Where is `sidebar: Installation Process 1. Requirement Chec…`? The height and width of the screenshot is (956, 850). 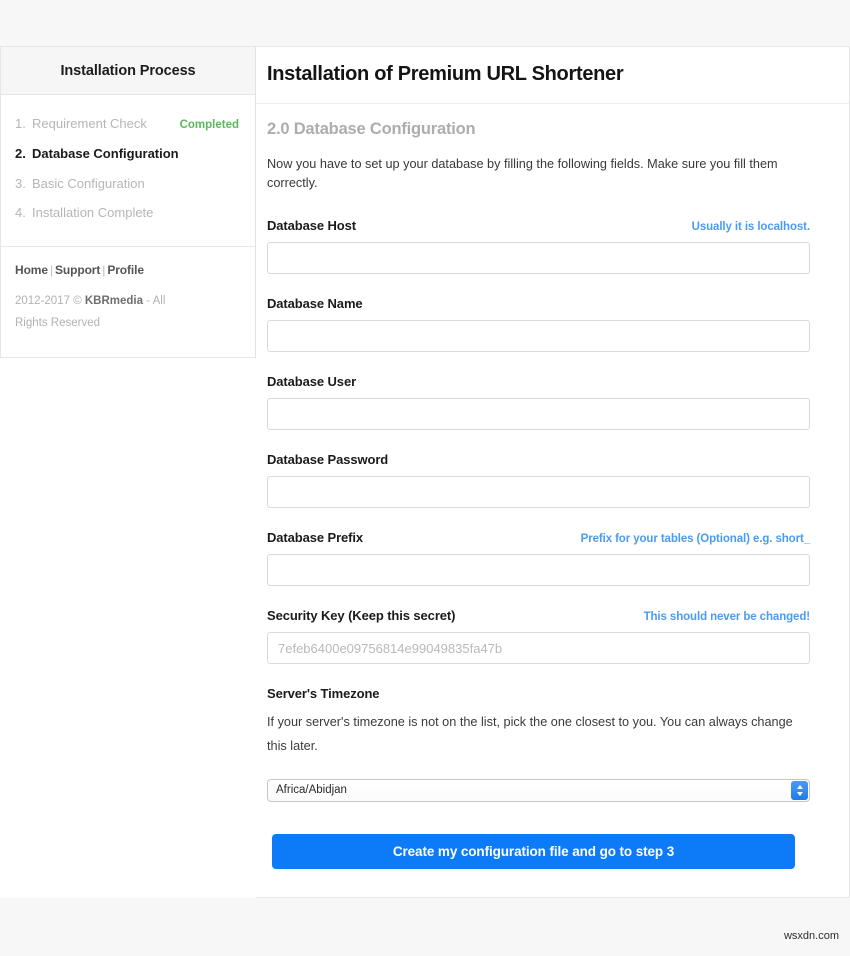
sidebar: Installation Process 1. Requirement Chec… is located at coordinates (128, 202).